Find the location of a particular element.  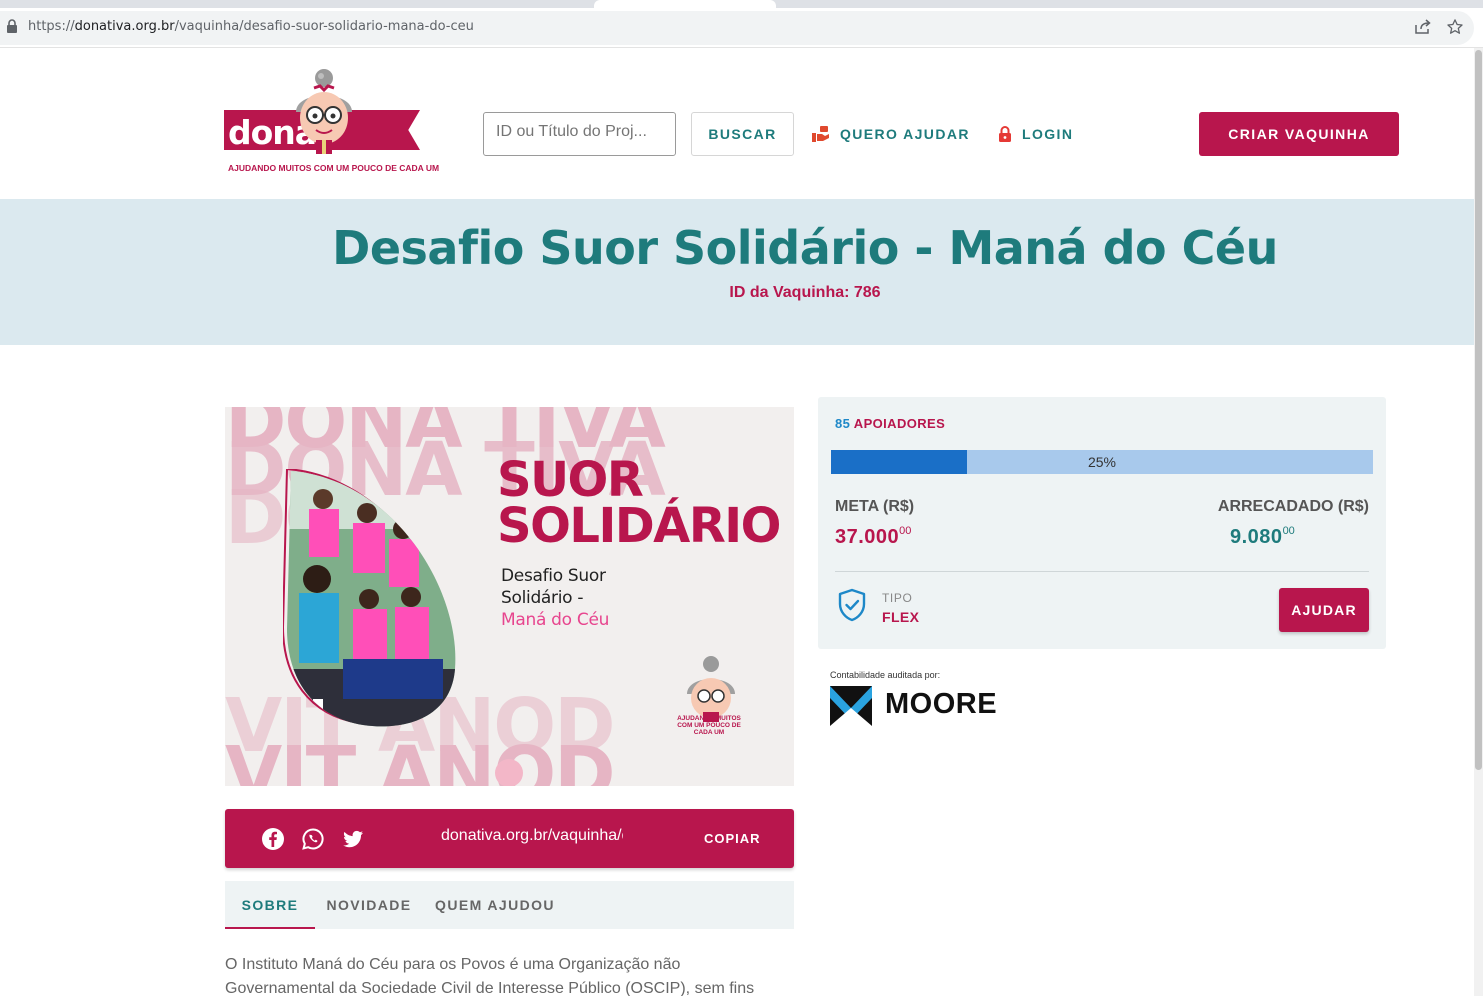

supporters-number: 85 is located at coordinates (843, 423).